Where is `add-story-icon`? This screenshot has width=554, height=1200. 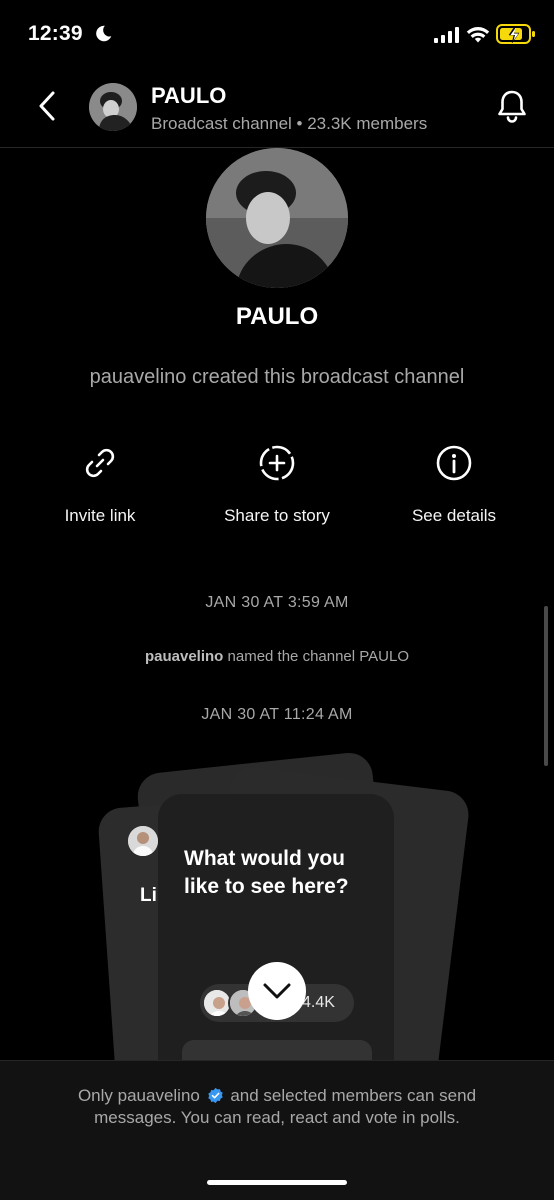 add-story-icon is located at coordinates (277, 463).